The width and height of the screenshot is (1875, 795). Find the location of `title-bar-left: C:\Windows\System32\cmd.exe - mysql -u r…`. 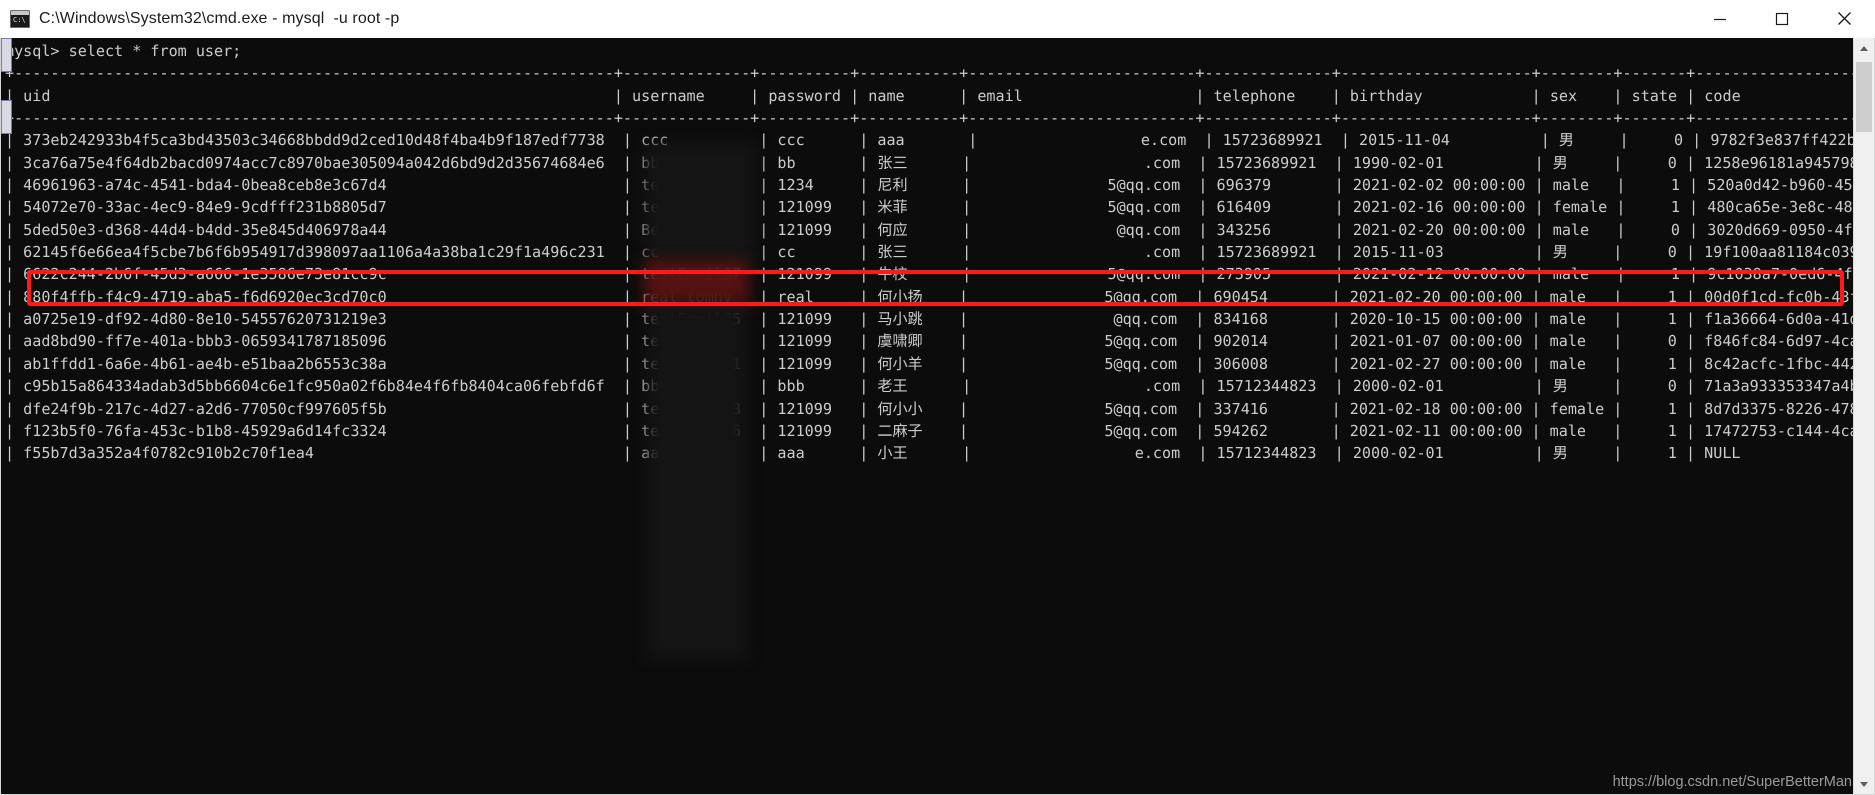

title-bar-left: C:\Windows\System32\cmd.exe - mysql -u r… is located at coordinates (844, 18).